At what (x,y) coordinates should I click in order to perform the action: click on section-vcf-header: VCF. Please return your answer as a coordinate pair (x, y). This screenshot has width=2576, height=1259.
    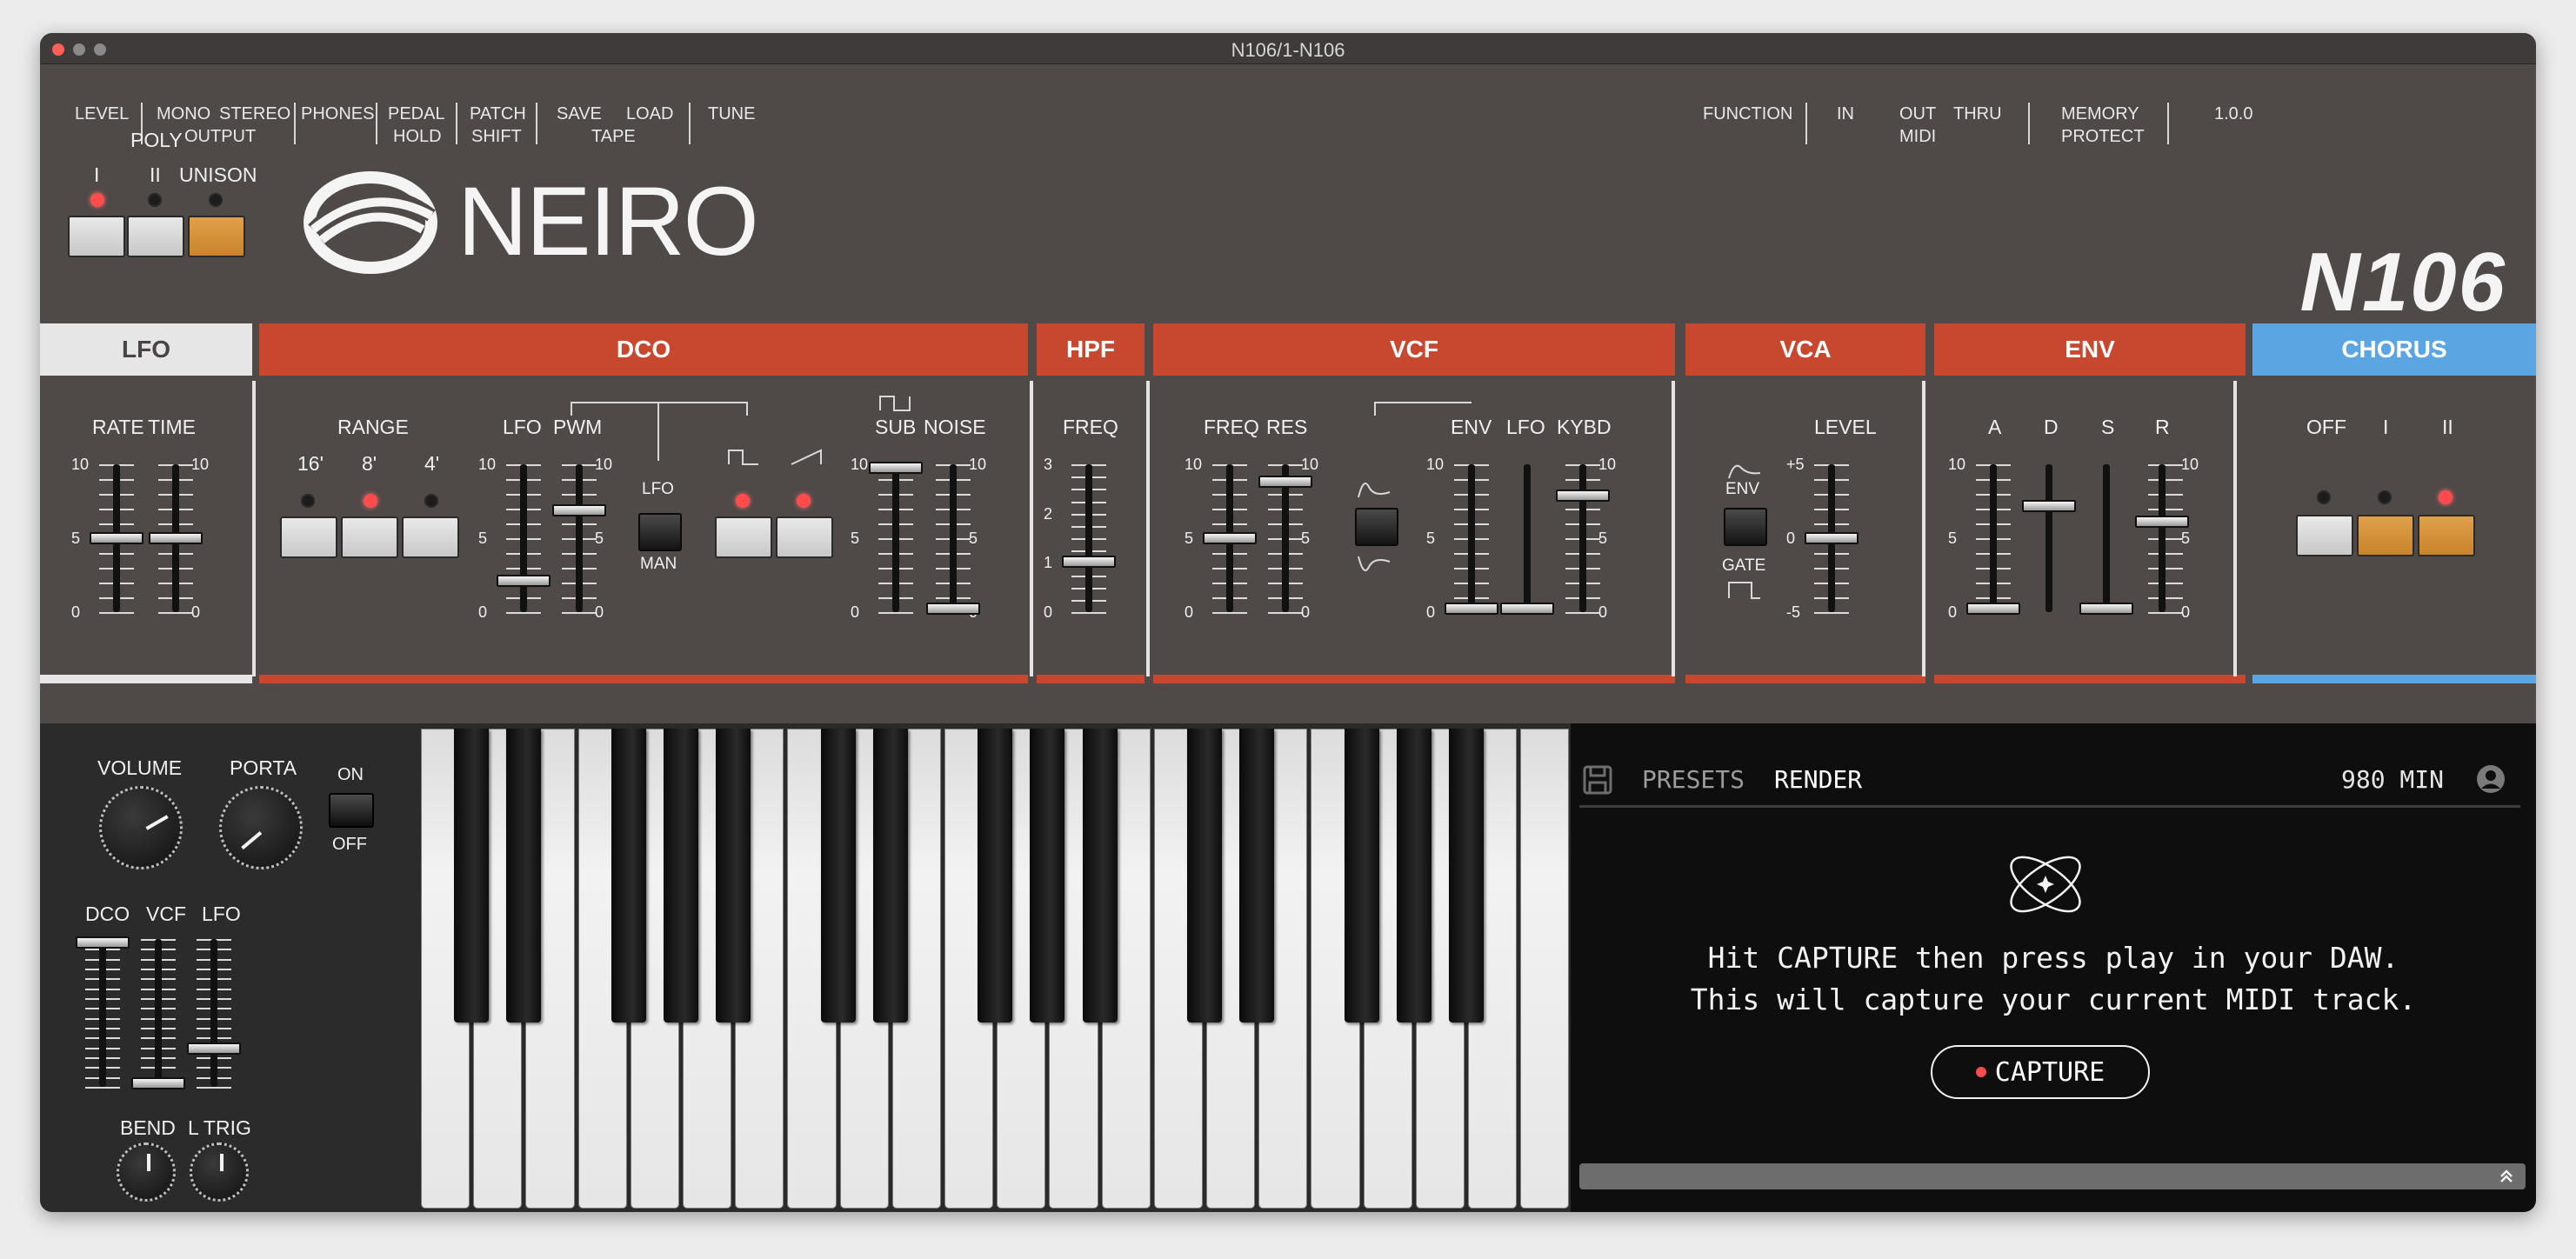
    Looking at the image, I should click on (1414, 349).